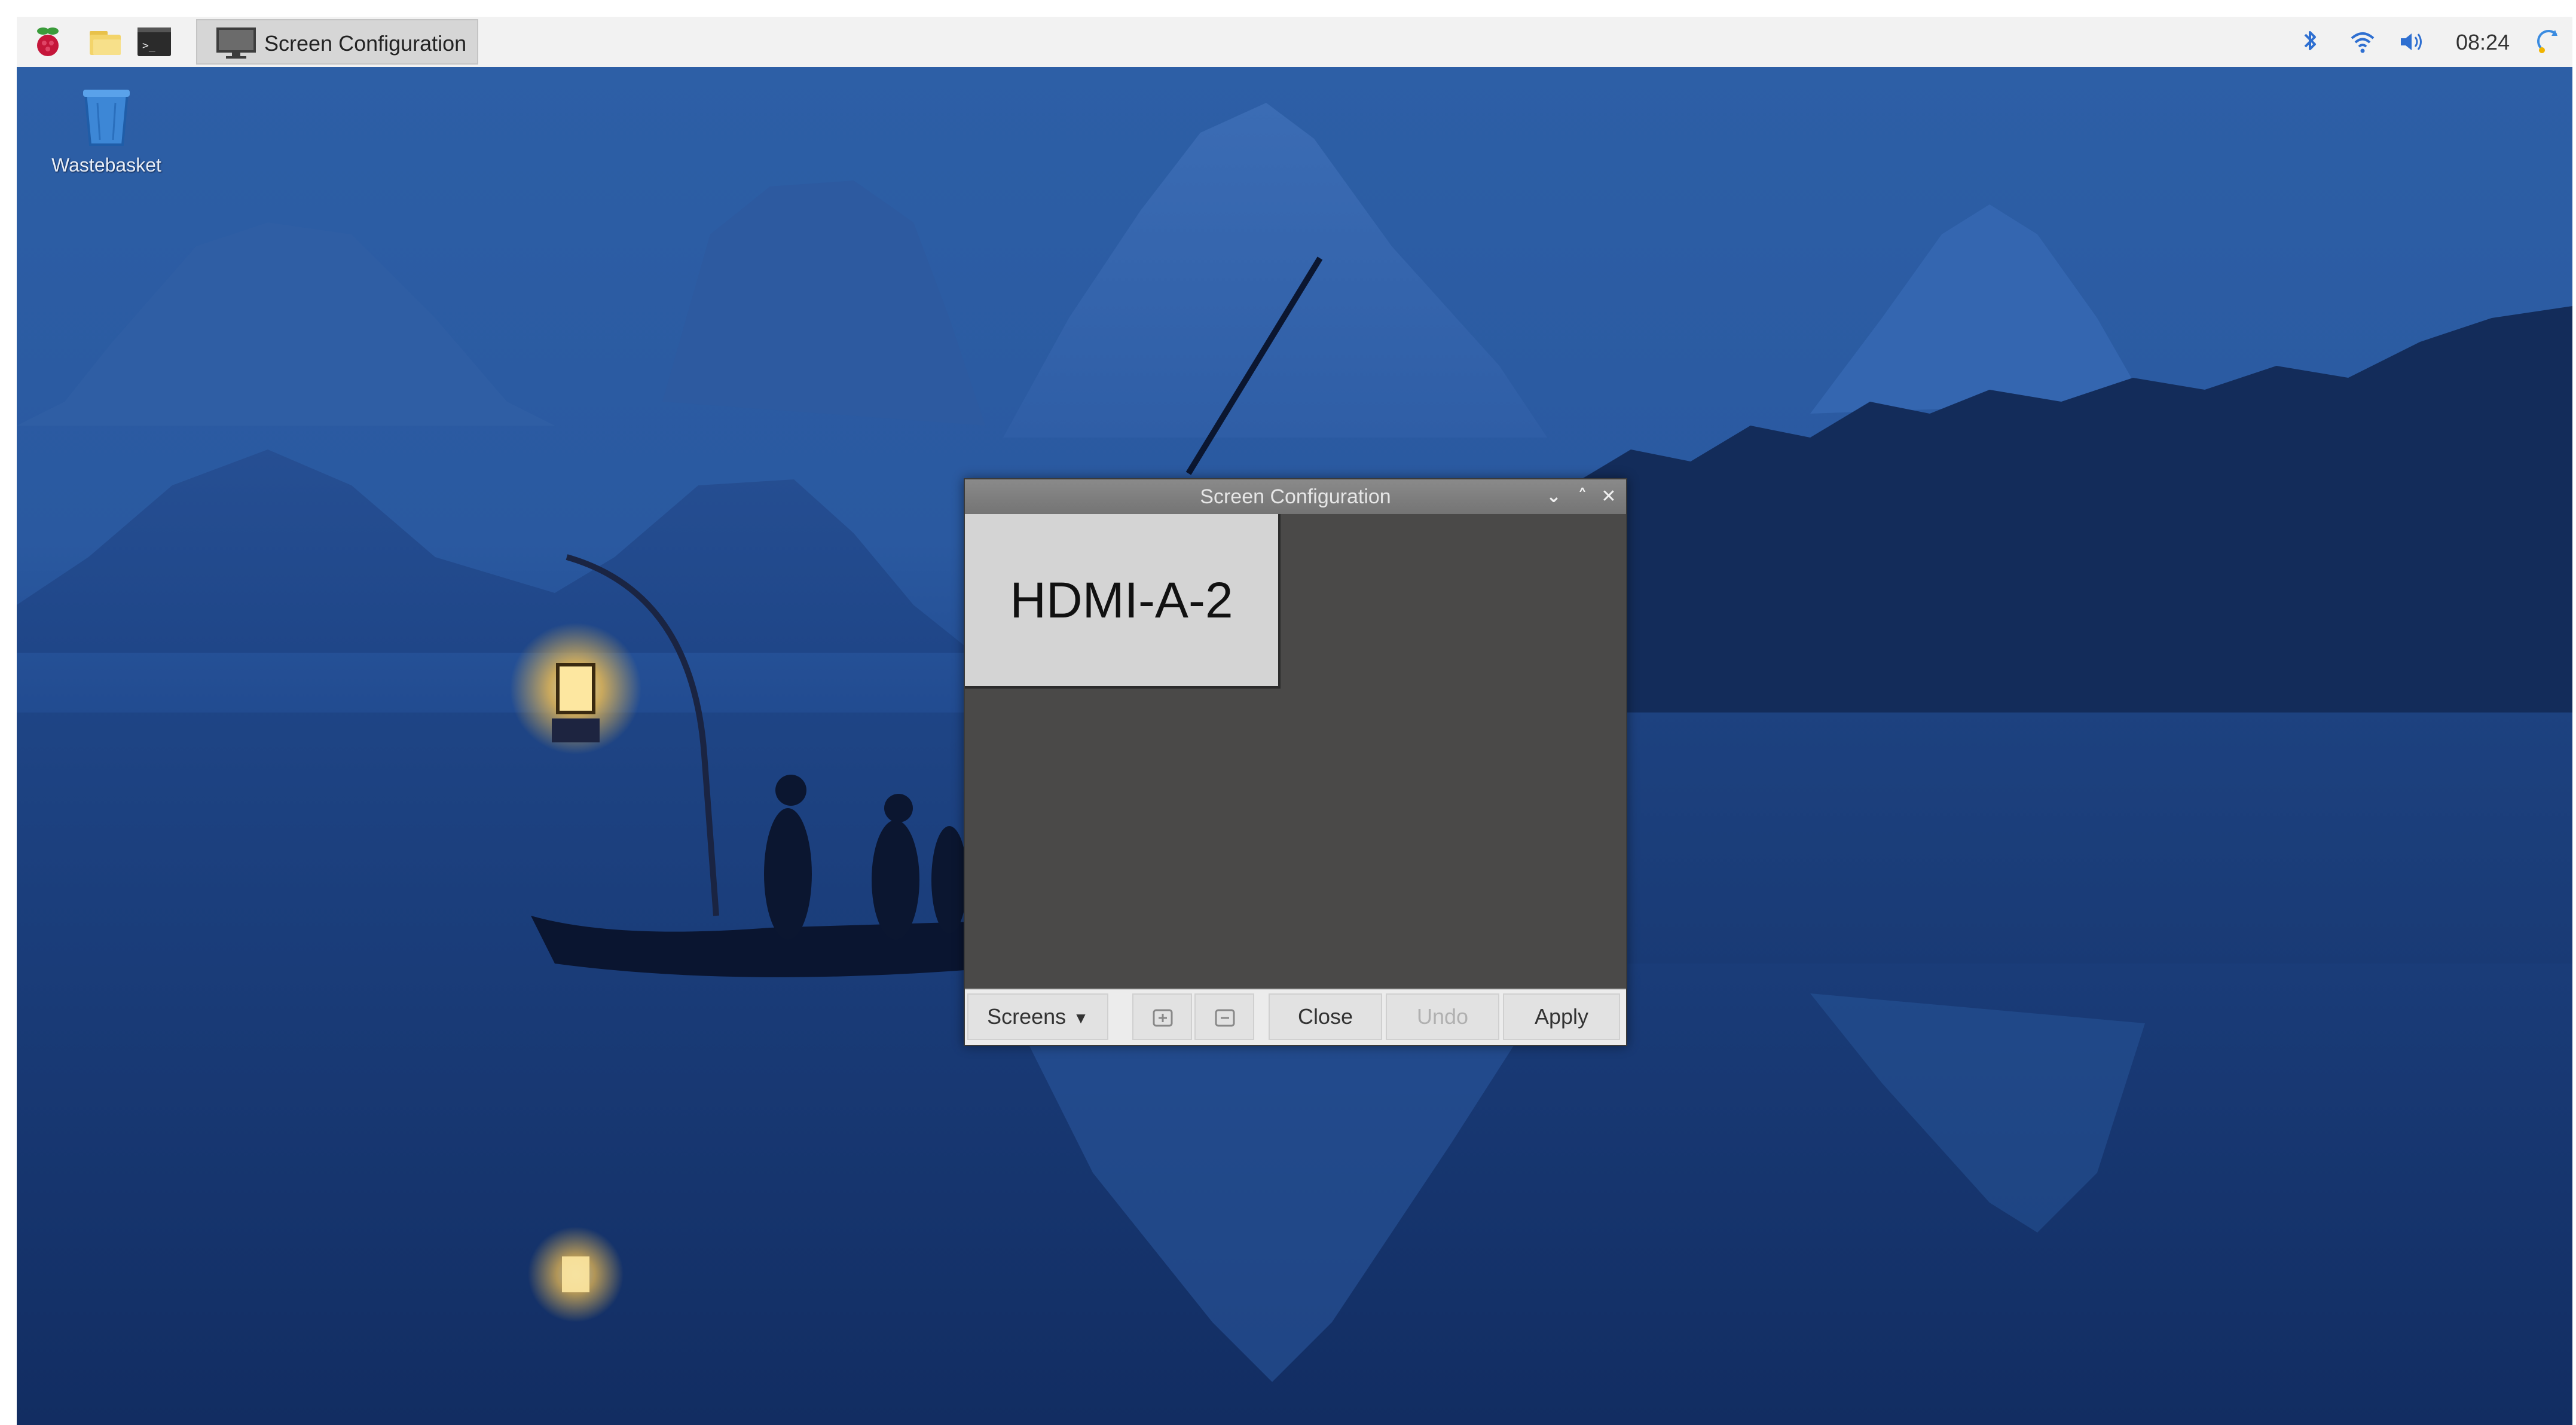 This screenshot has width=2576, height=1425. Describe the element at coordinates (1561, 1016) in the screenshot. I see `apply-button: Apply` at that location.